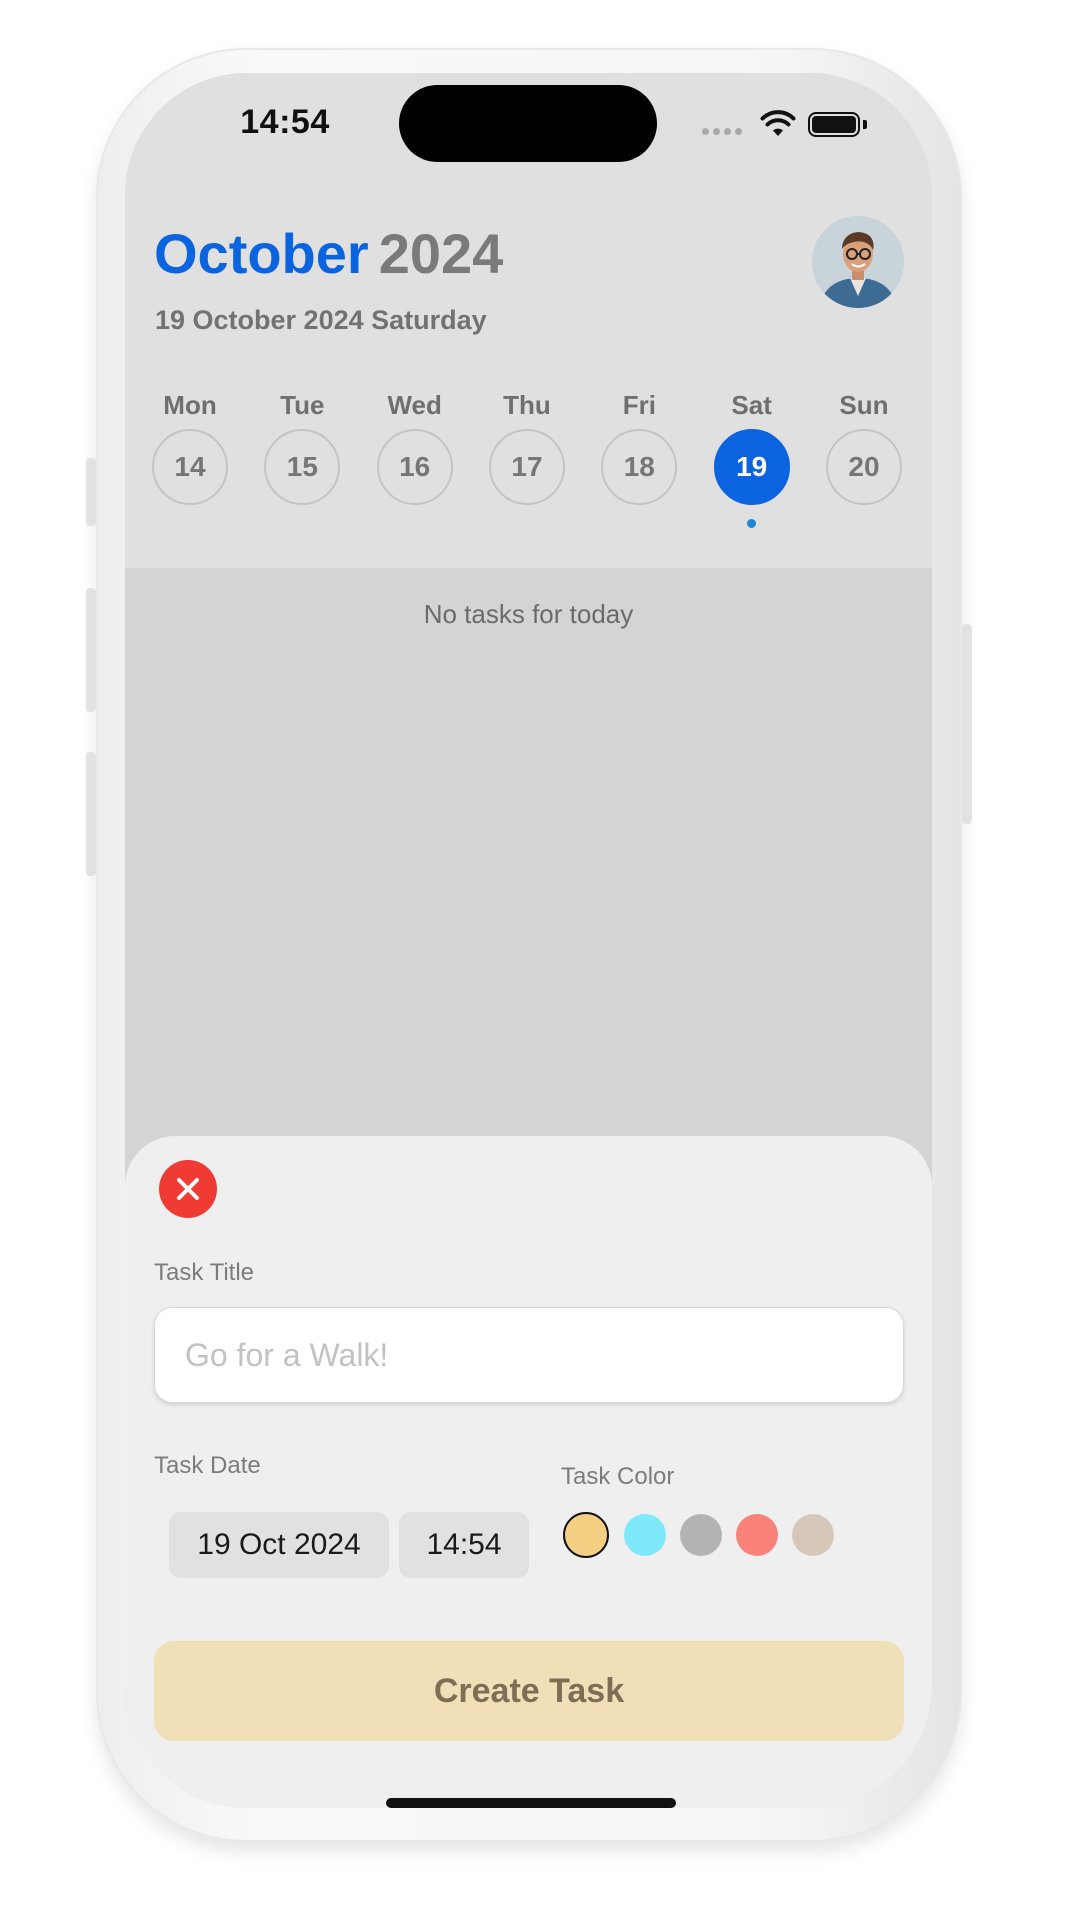  I want to click on day-name-label: Tue, so click(302, 405).